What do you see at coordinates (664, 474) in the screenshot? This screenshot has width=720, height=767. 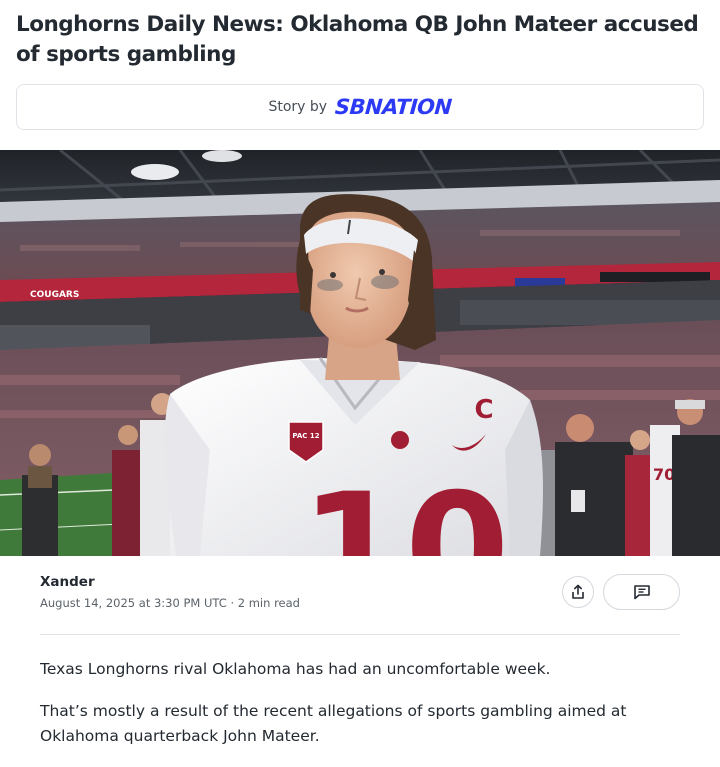 I see `svg-text: 70` at bounding box center [664, 474].